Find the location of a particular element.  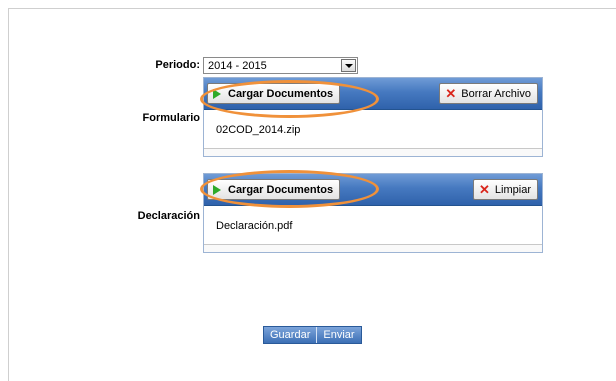

declaracion-file-name: Declaración.pdf is located at coordinates (254, 226).